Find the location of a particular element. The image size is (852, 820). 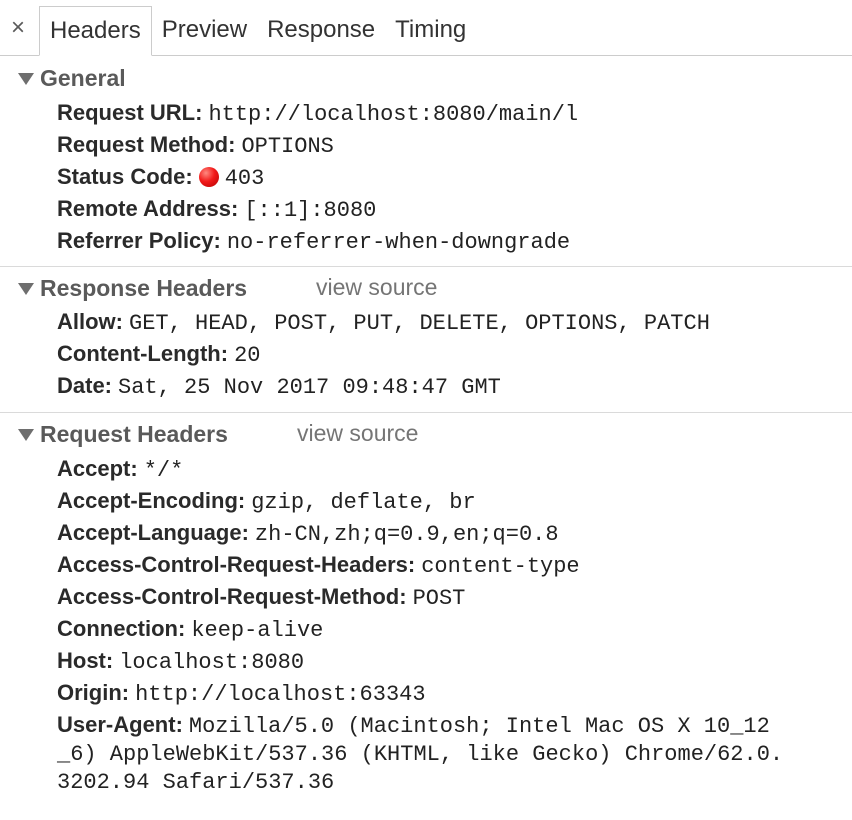

request-headers-section-header: Request Headers is located at coordinates (123, 434).